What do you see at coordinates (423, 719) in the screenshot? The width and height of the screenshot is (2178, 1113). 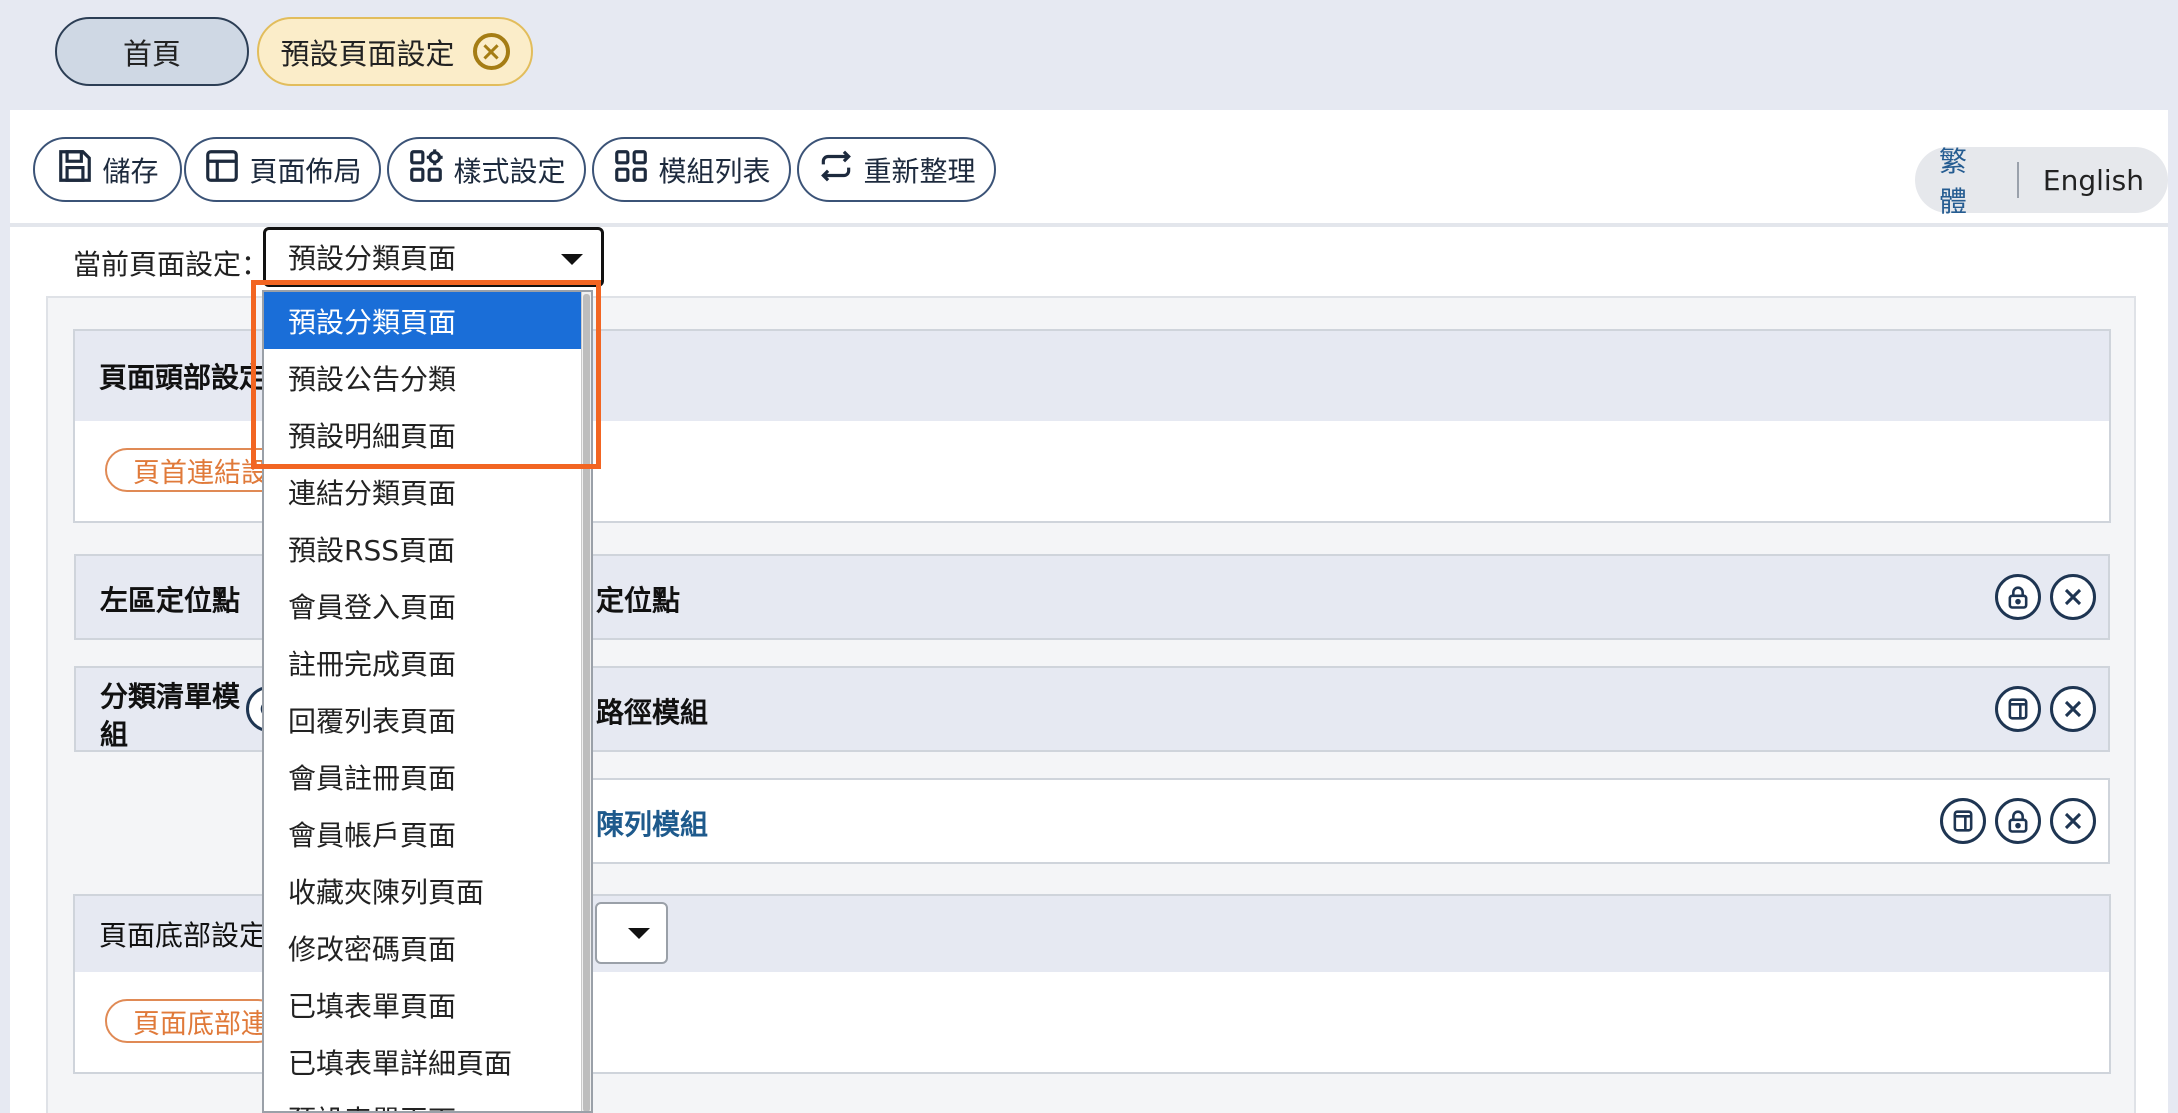 I see `dropdown-option: 回覆列表頁面` at bounding box center [423, 719].